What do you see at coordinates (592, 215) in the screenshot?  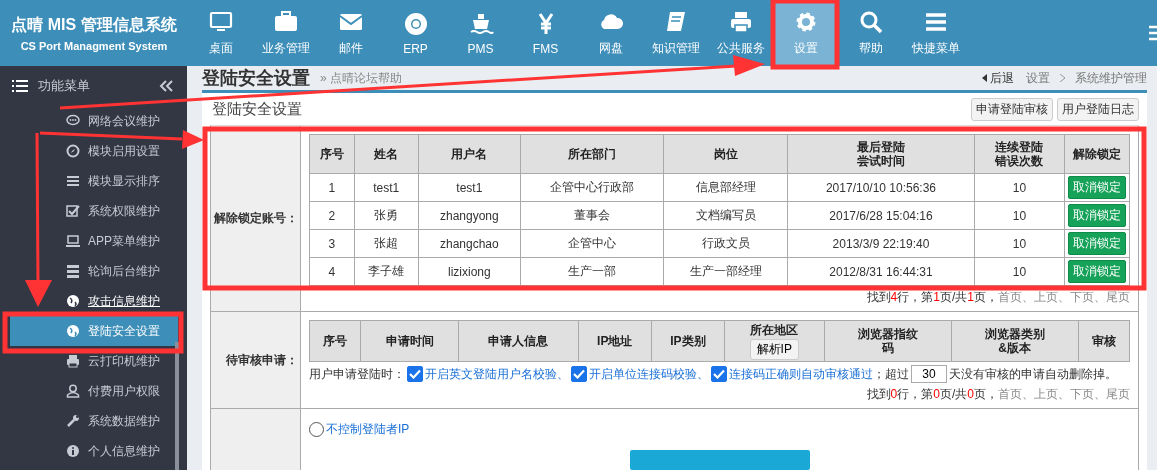 I see `table-cell: 董事会` at bounding box center [592, 215].